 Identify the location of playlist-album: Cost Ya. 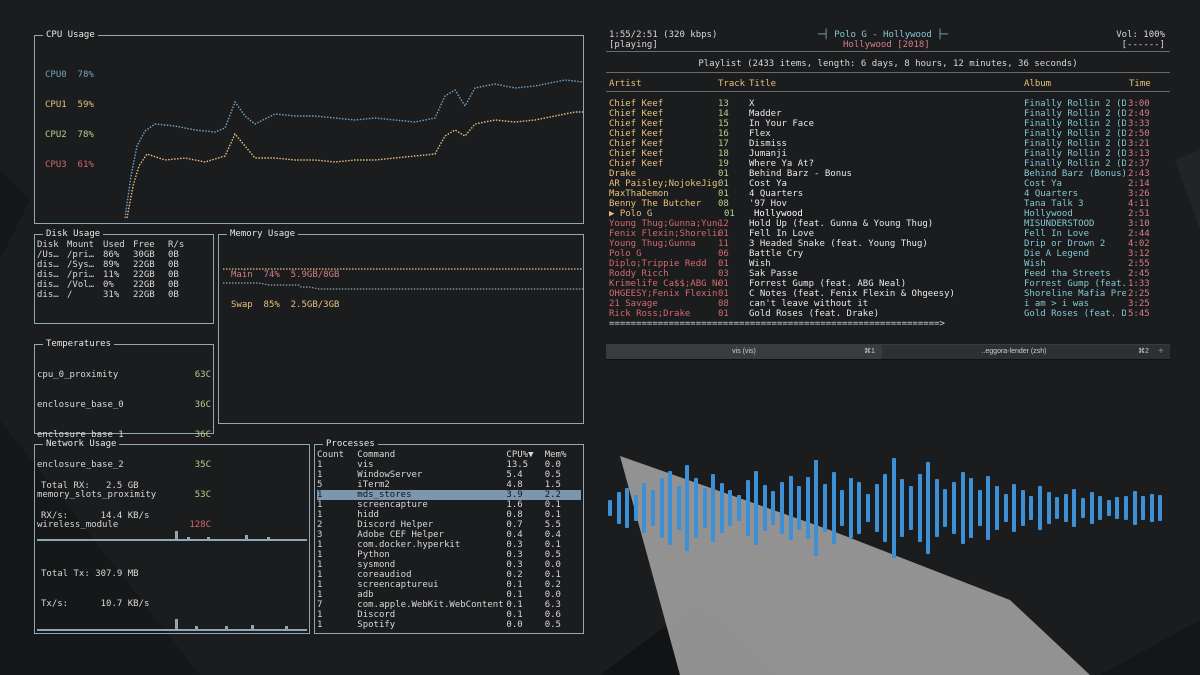
(1043, 184).